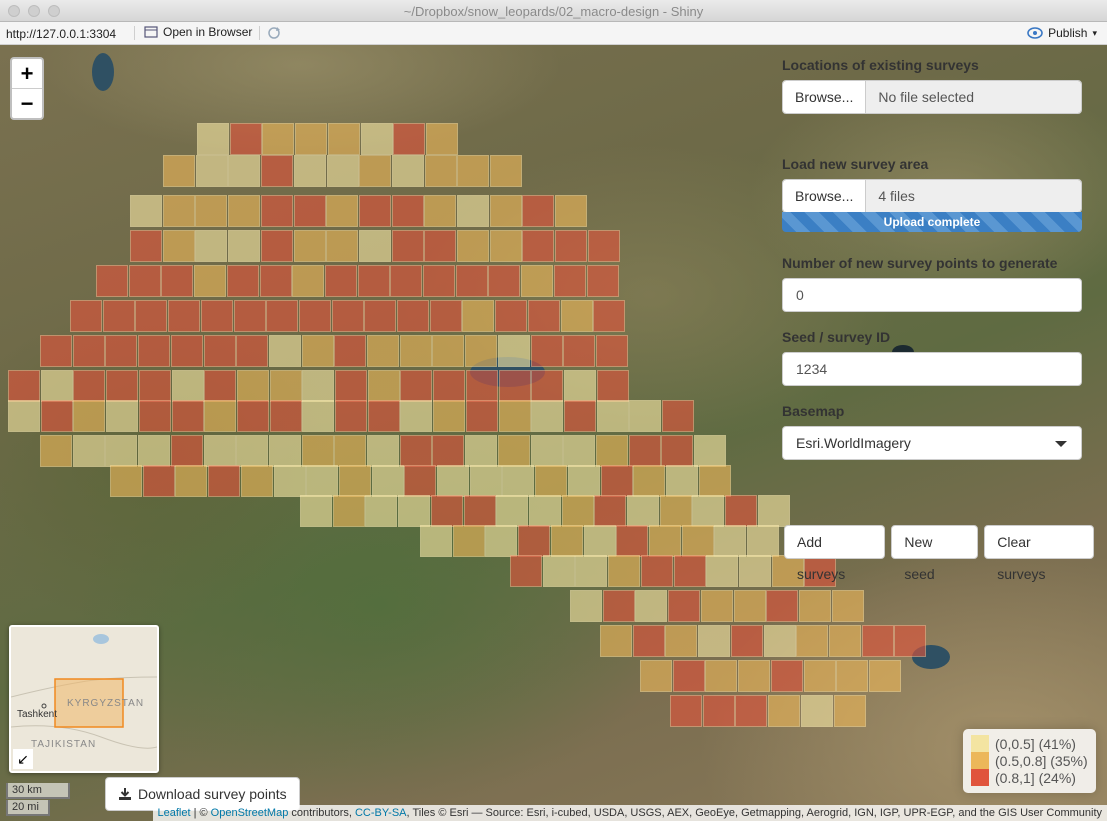 The image size is (1107, 821). I want to click on clear-surveys-button: Clear surveys, so click(1039, 553).